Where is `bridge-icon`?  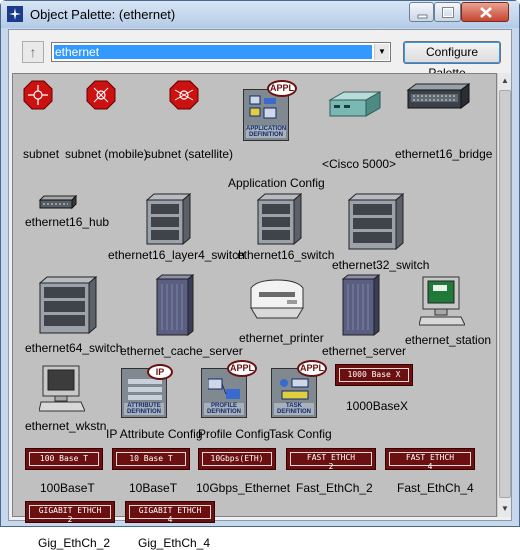 bridge-icon is located at coordinates (438, 96).